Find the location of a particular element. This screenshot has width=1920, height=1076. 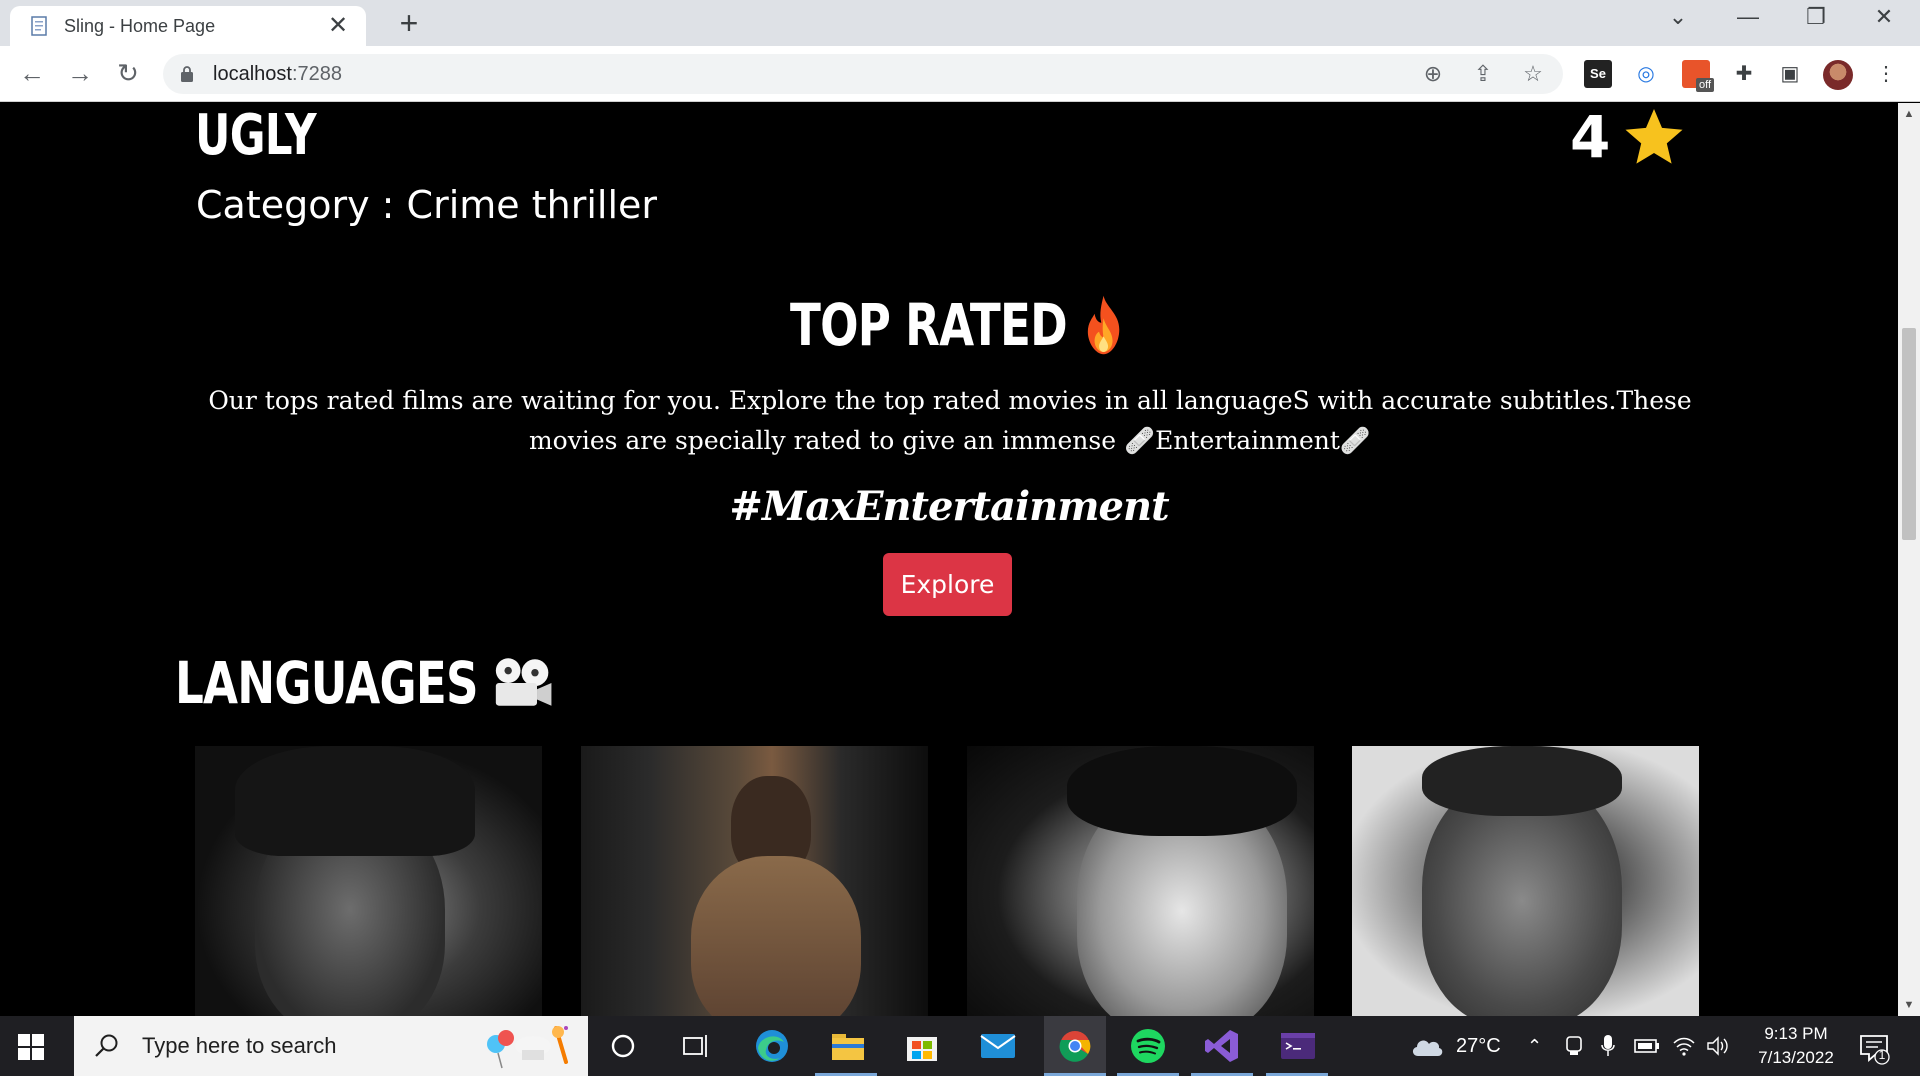

chrome-icon is located at coordinates (1075, 1046).